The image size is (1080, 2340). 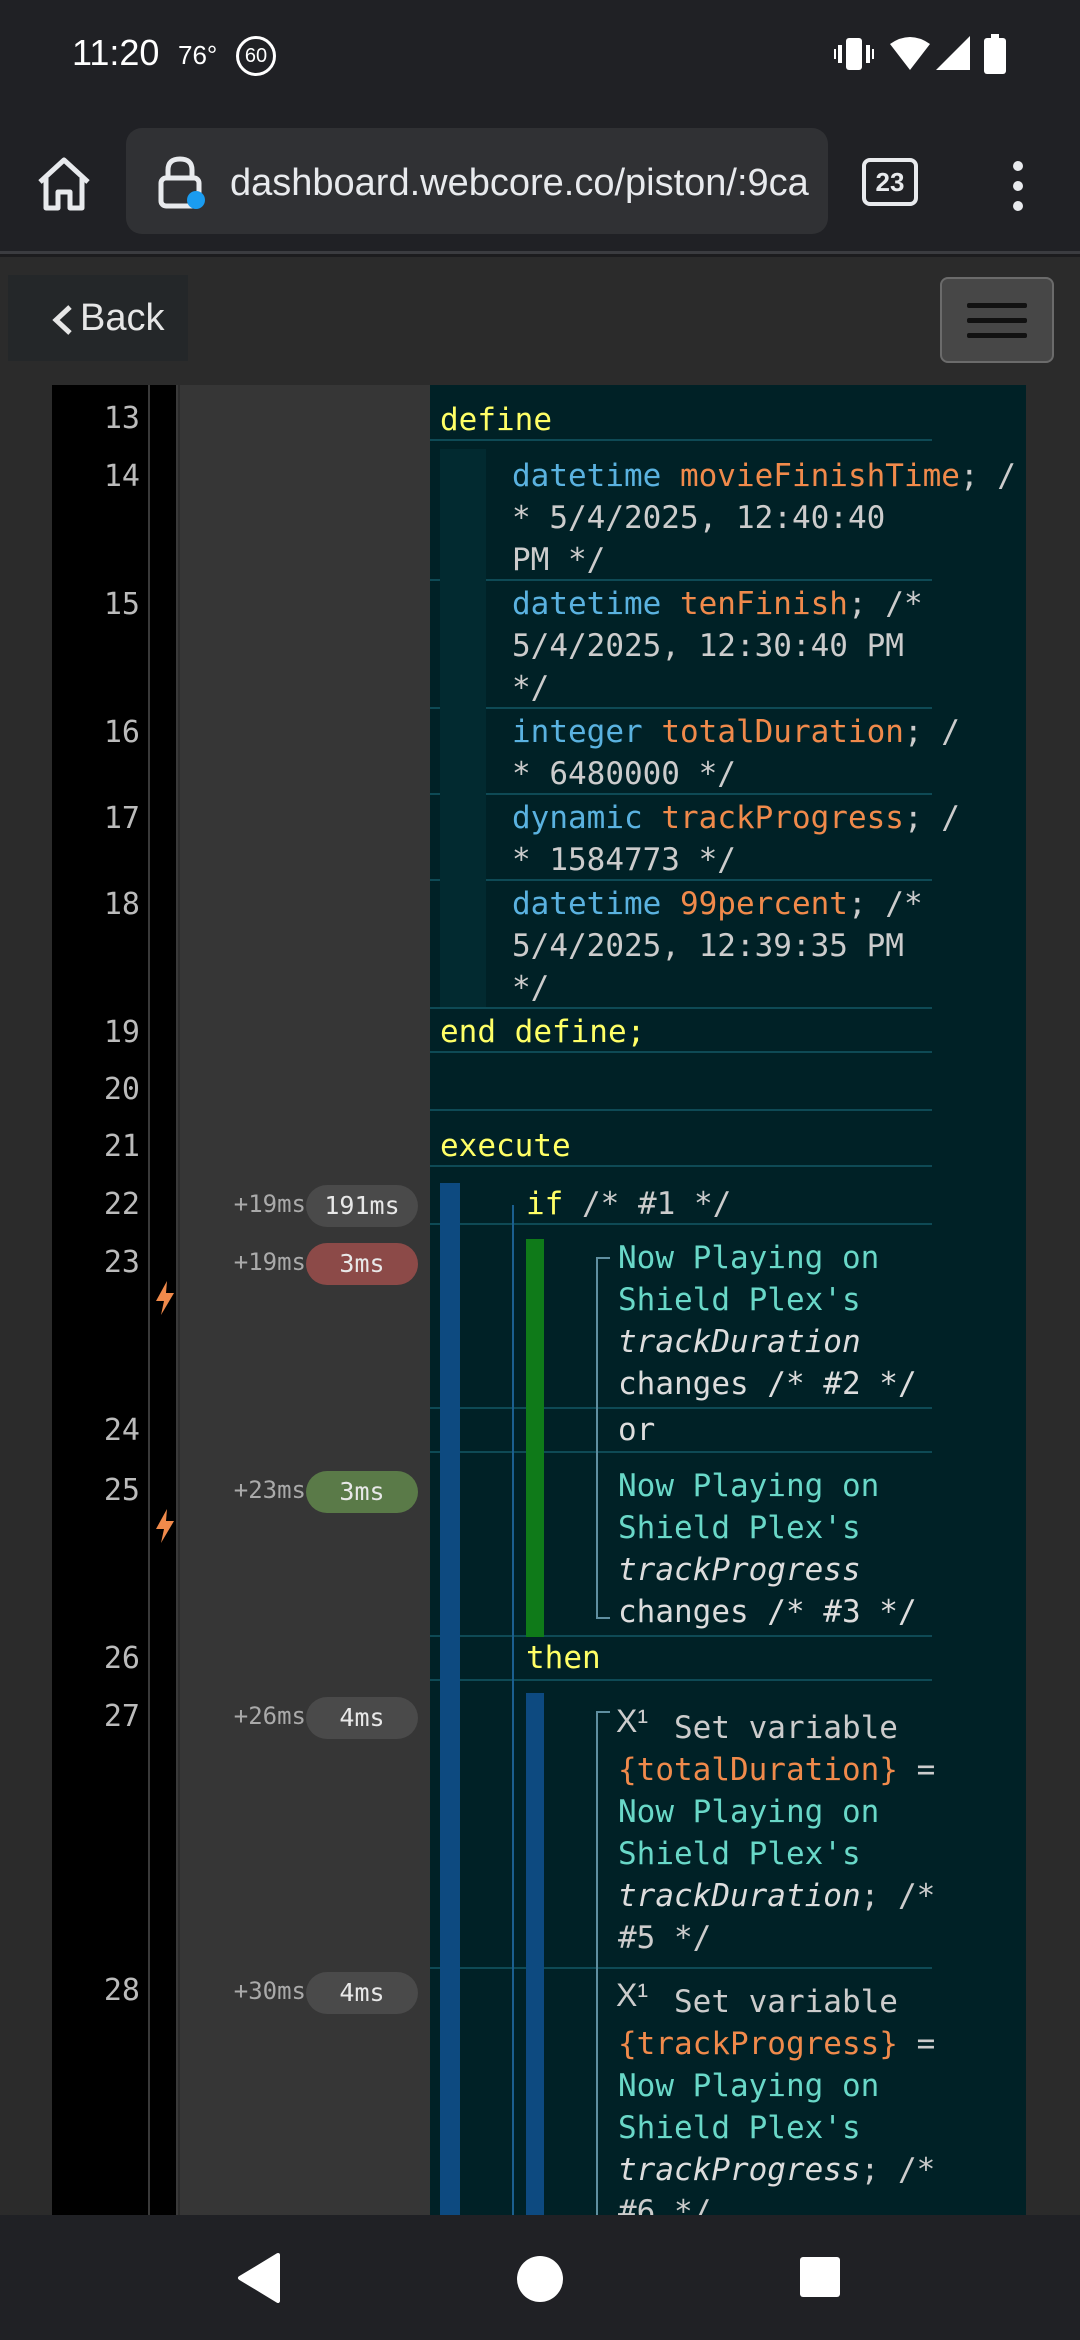 What do you see at coordinates (890, 182) in the screenshot?
I see `tab-switcher-button: 23` at bounding box center [890, 182].